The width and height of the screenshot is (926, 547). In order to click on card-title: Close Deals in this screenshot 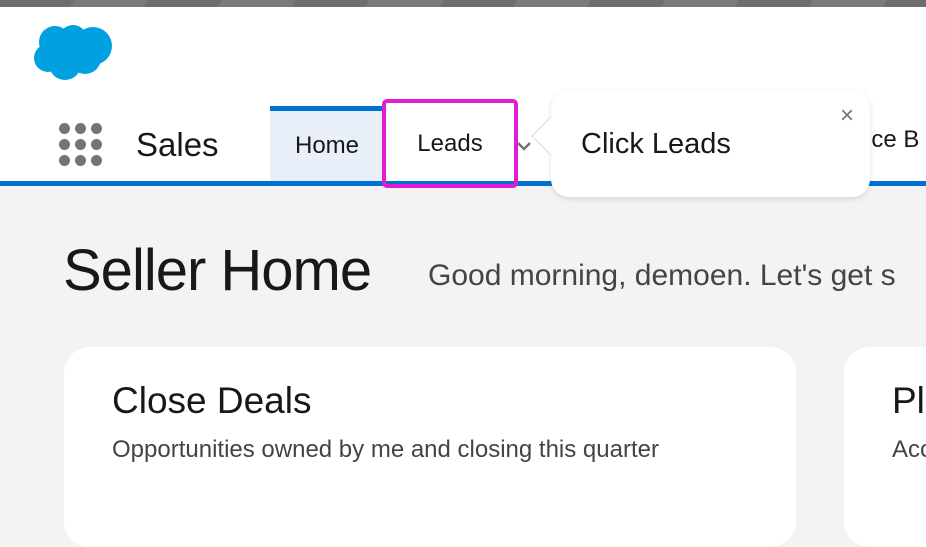, I will do `click(212, 400)`.